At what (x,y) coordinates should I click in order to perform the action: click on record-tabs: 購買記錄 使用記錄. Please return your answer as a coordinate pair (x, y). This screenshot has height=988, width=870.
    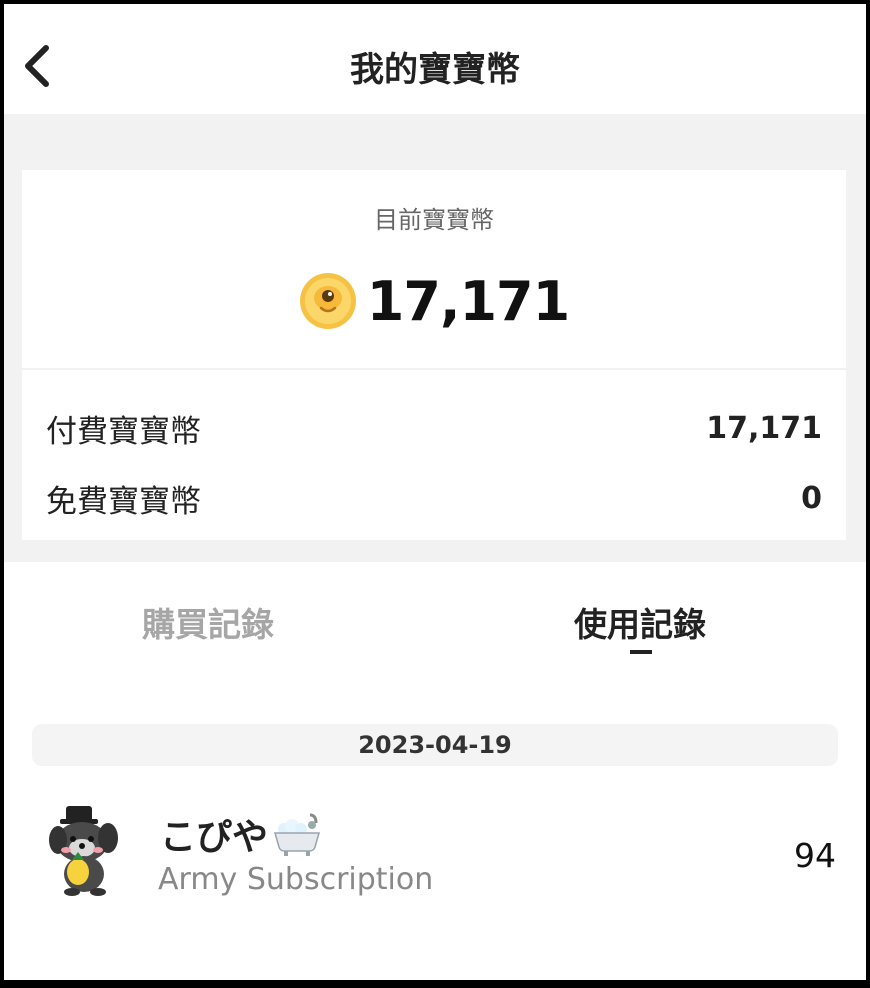
    Looking at the image, I should click on (435, 617).